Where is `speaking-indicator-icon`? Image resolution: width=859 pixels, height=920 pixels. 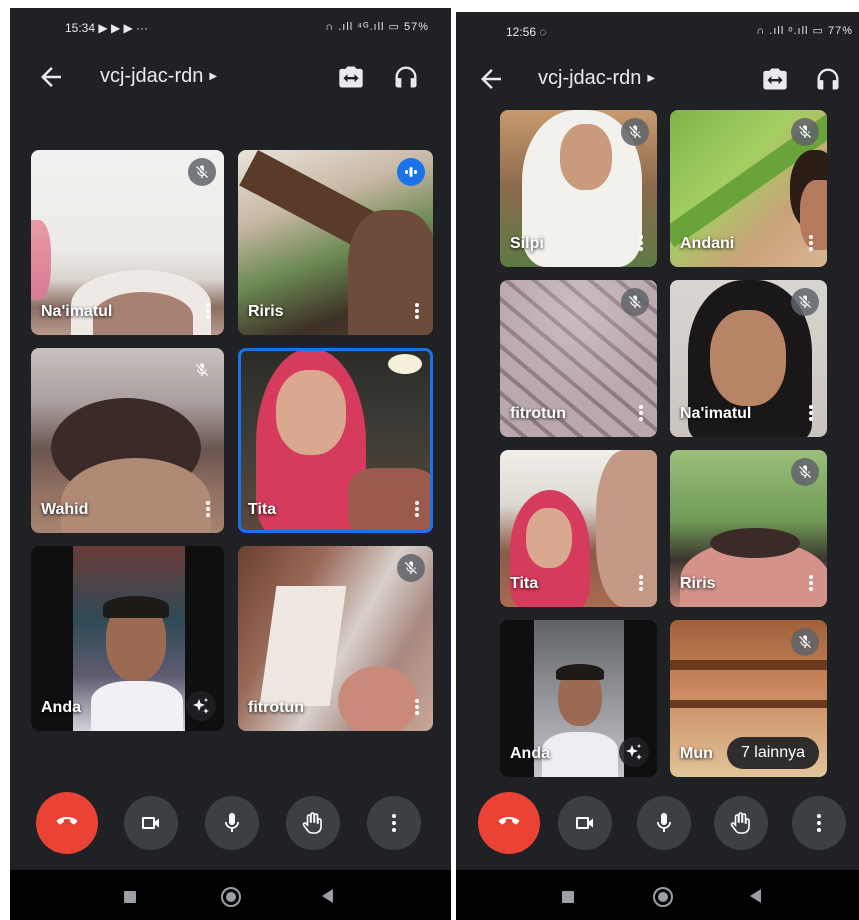
speaking-indicator-icon is located at coordinates (411, 172).